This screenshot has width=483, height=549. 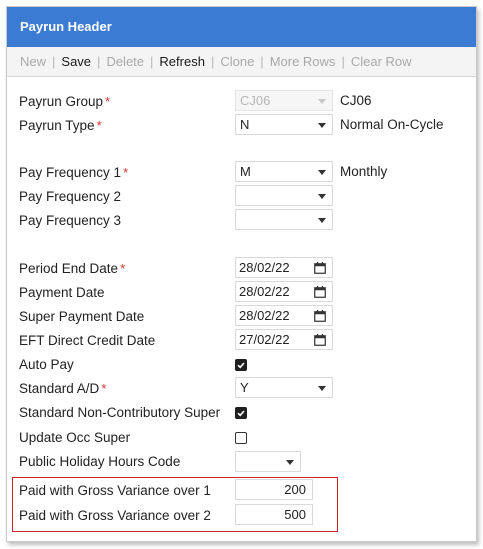 What do you see at coordinates (284, 219) in the screenshot?
I see `pay-frequency-3-combo` at bounding box center [284, 219].